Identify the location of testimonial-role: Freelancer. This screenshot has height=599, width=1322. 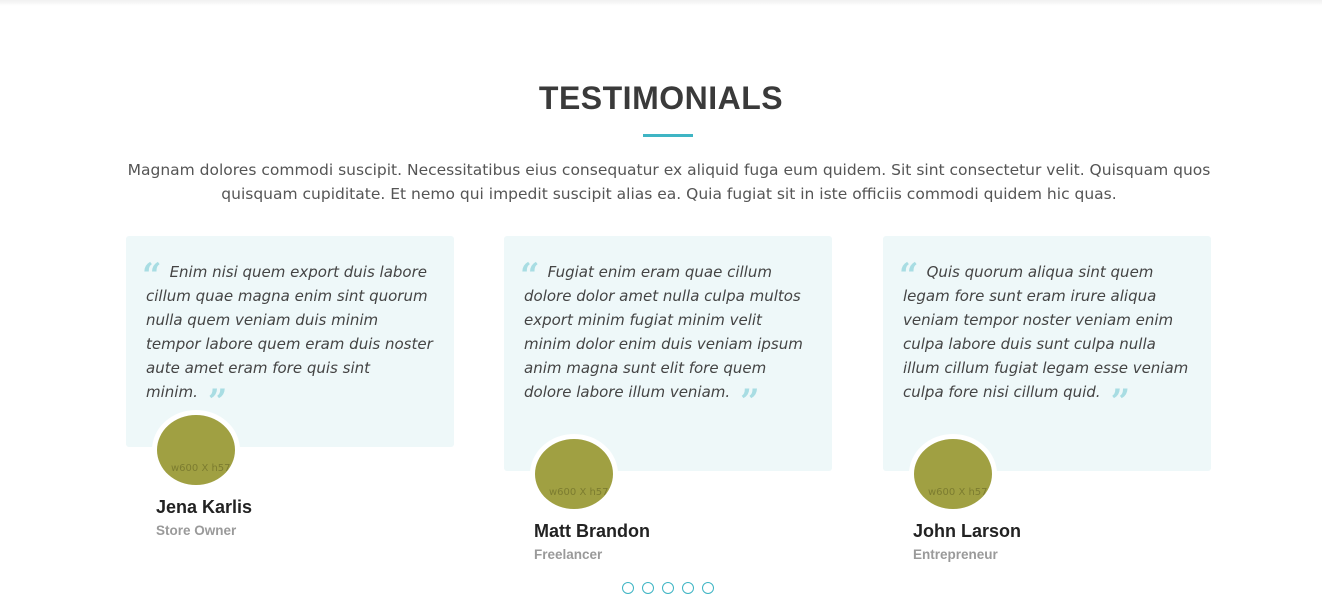
(568, 554).